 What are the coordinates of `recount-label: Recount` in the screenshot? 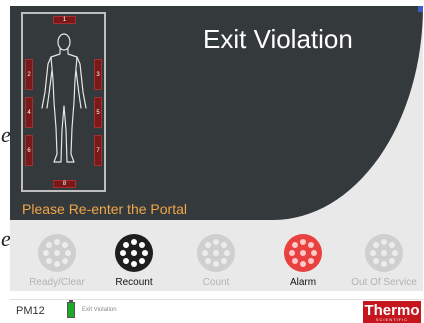 It's located at (134, 282).